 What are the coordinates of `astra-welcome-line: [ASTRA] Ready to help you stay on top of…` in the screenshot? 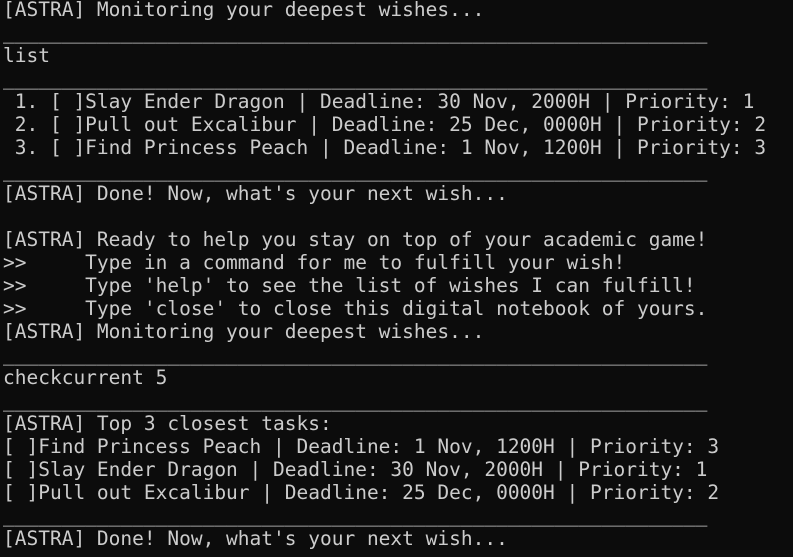 It's located at (355, 239).